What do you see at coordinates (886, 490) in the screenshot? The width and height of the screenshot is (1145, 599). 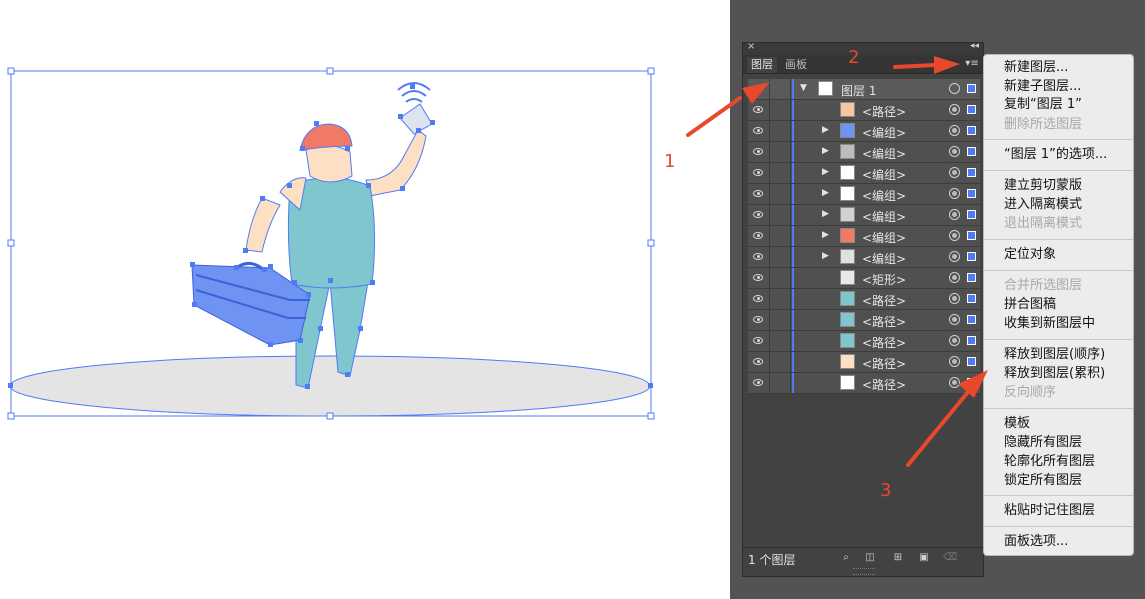 I see `annotation-label-3: 3` at bounding box center [886, 490].